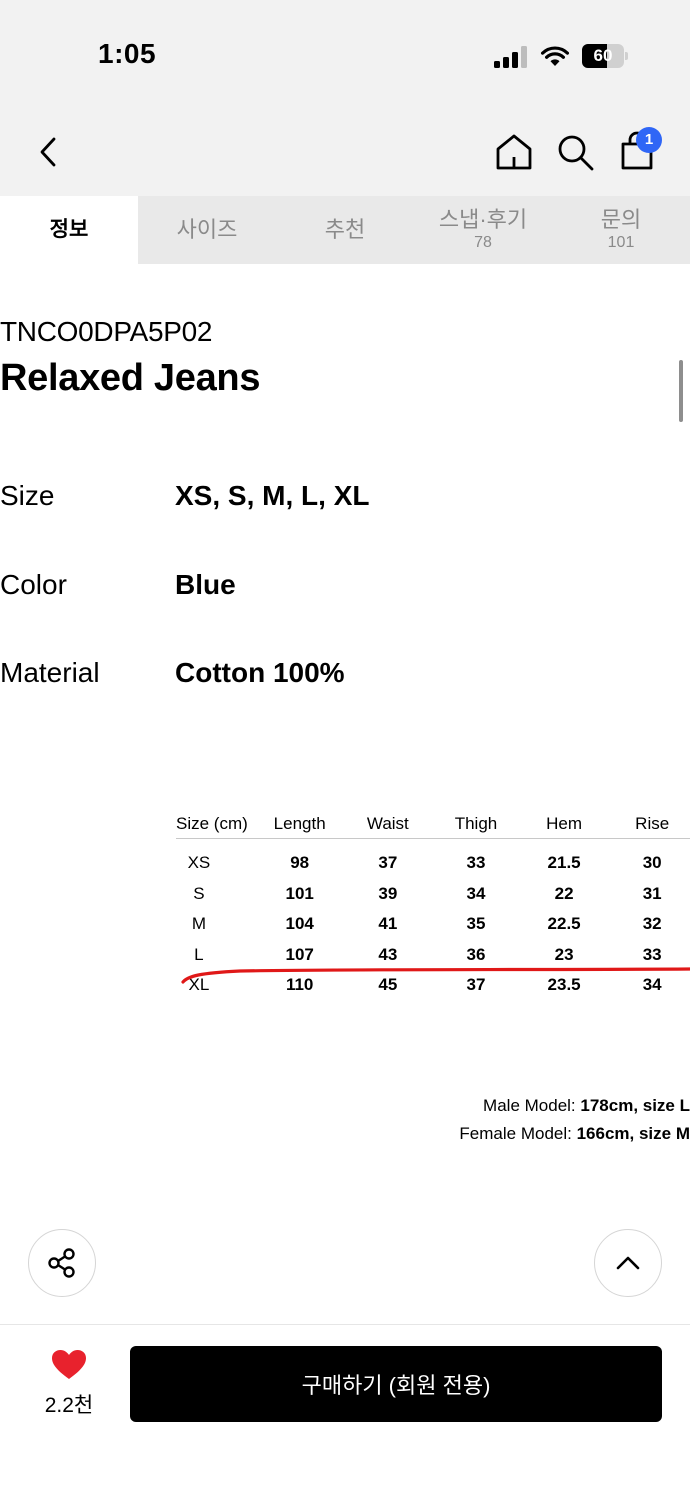 This screenshot has height=1500, width=690. I want to click on share-icon, so click(61, 1263).